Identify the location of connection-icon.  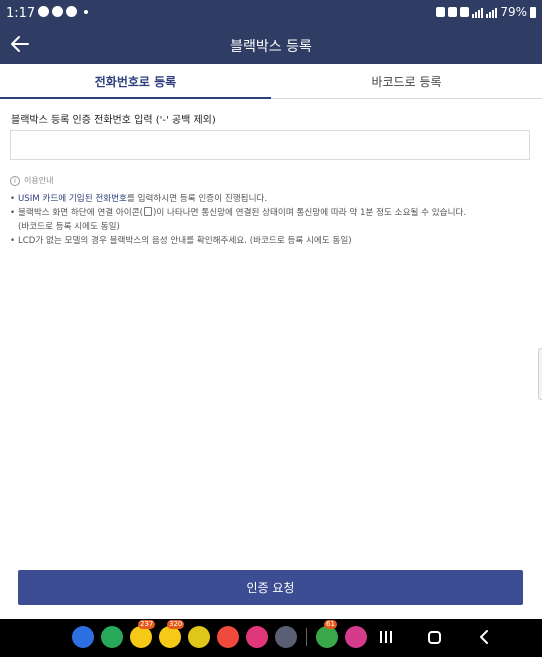
(147, 211).